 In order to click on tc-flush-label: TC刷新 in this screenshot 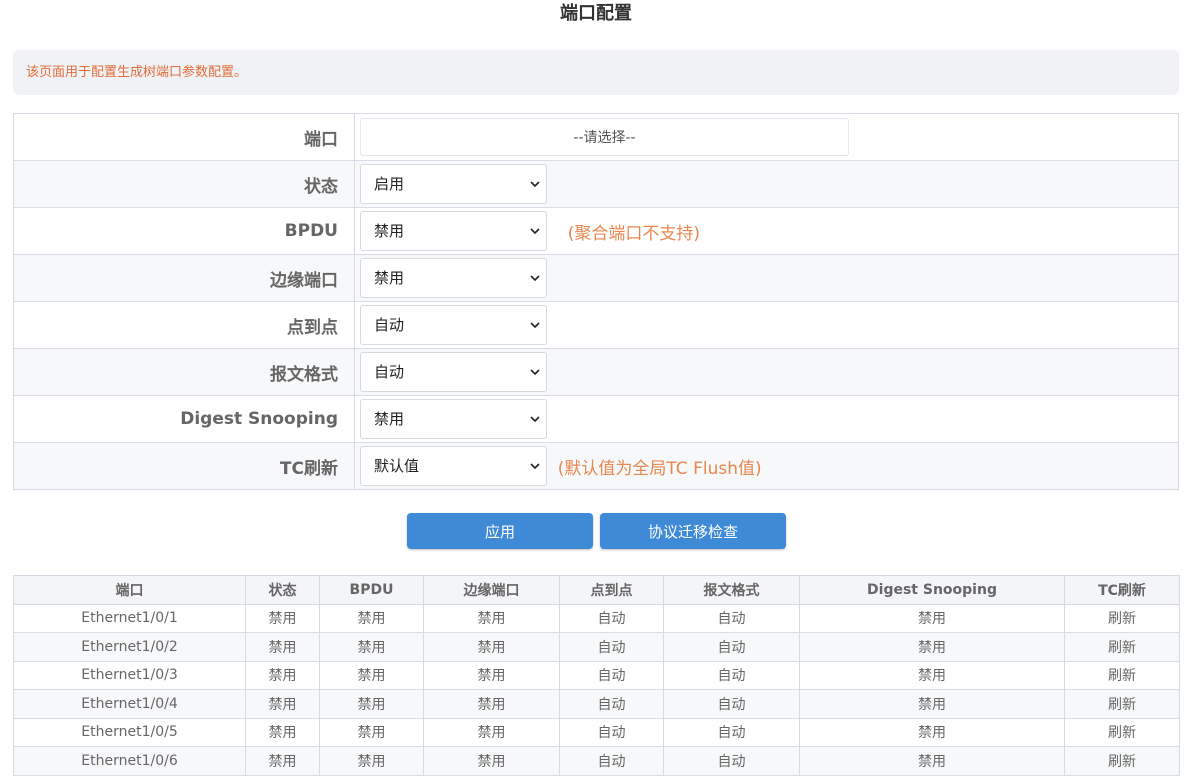, I will do `click(184, 466)`.